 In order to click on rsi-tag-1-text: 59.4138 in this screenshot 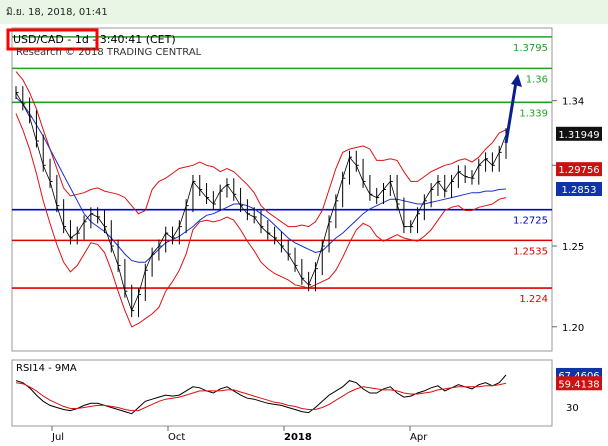, I will do `click(578, 384)`.